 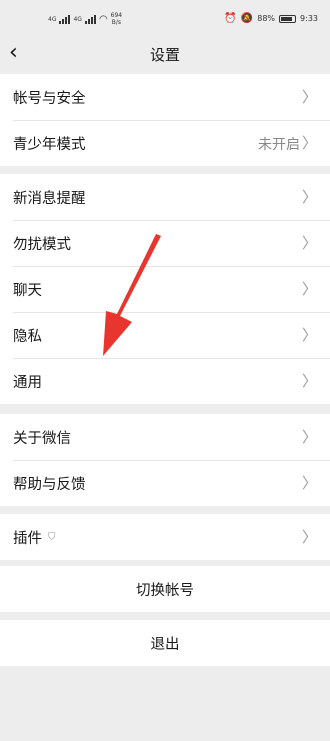 I want to click on settings-group-plugins: 插件 ⛉ 〉, so click(x=165, y=537).